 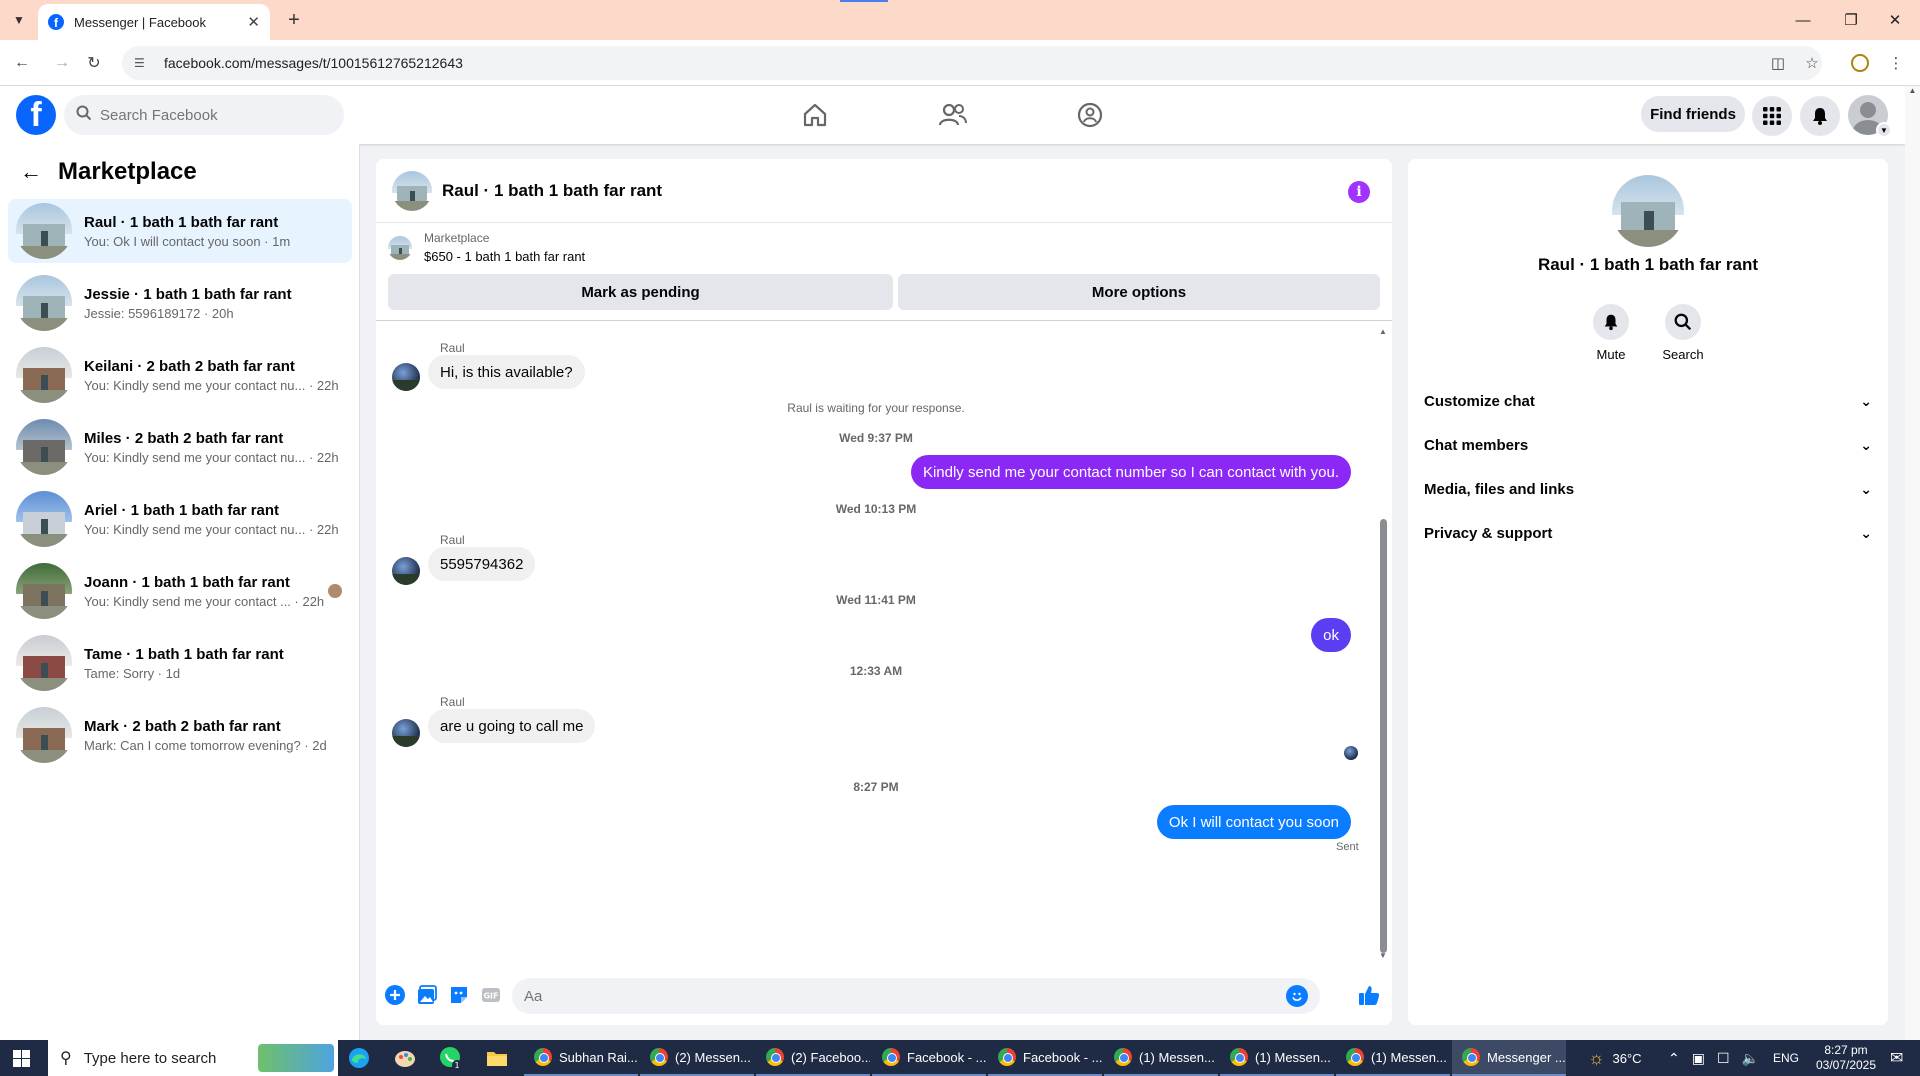 What do you see at coordinates (1611, 333) in the screenshot?
I see `mute-button: Mute` at bounding box center [1611, 333].